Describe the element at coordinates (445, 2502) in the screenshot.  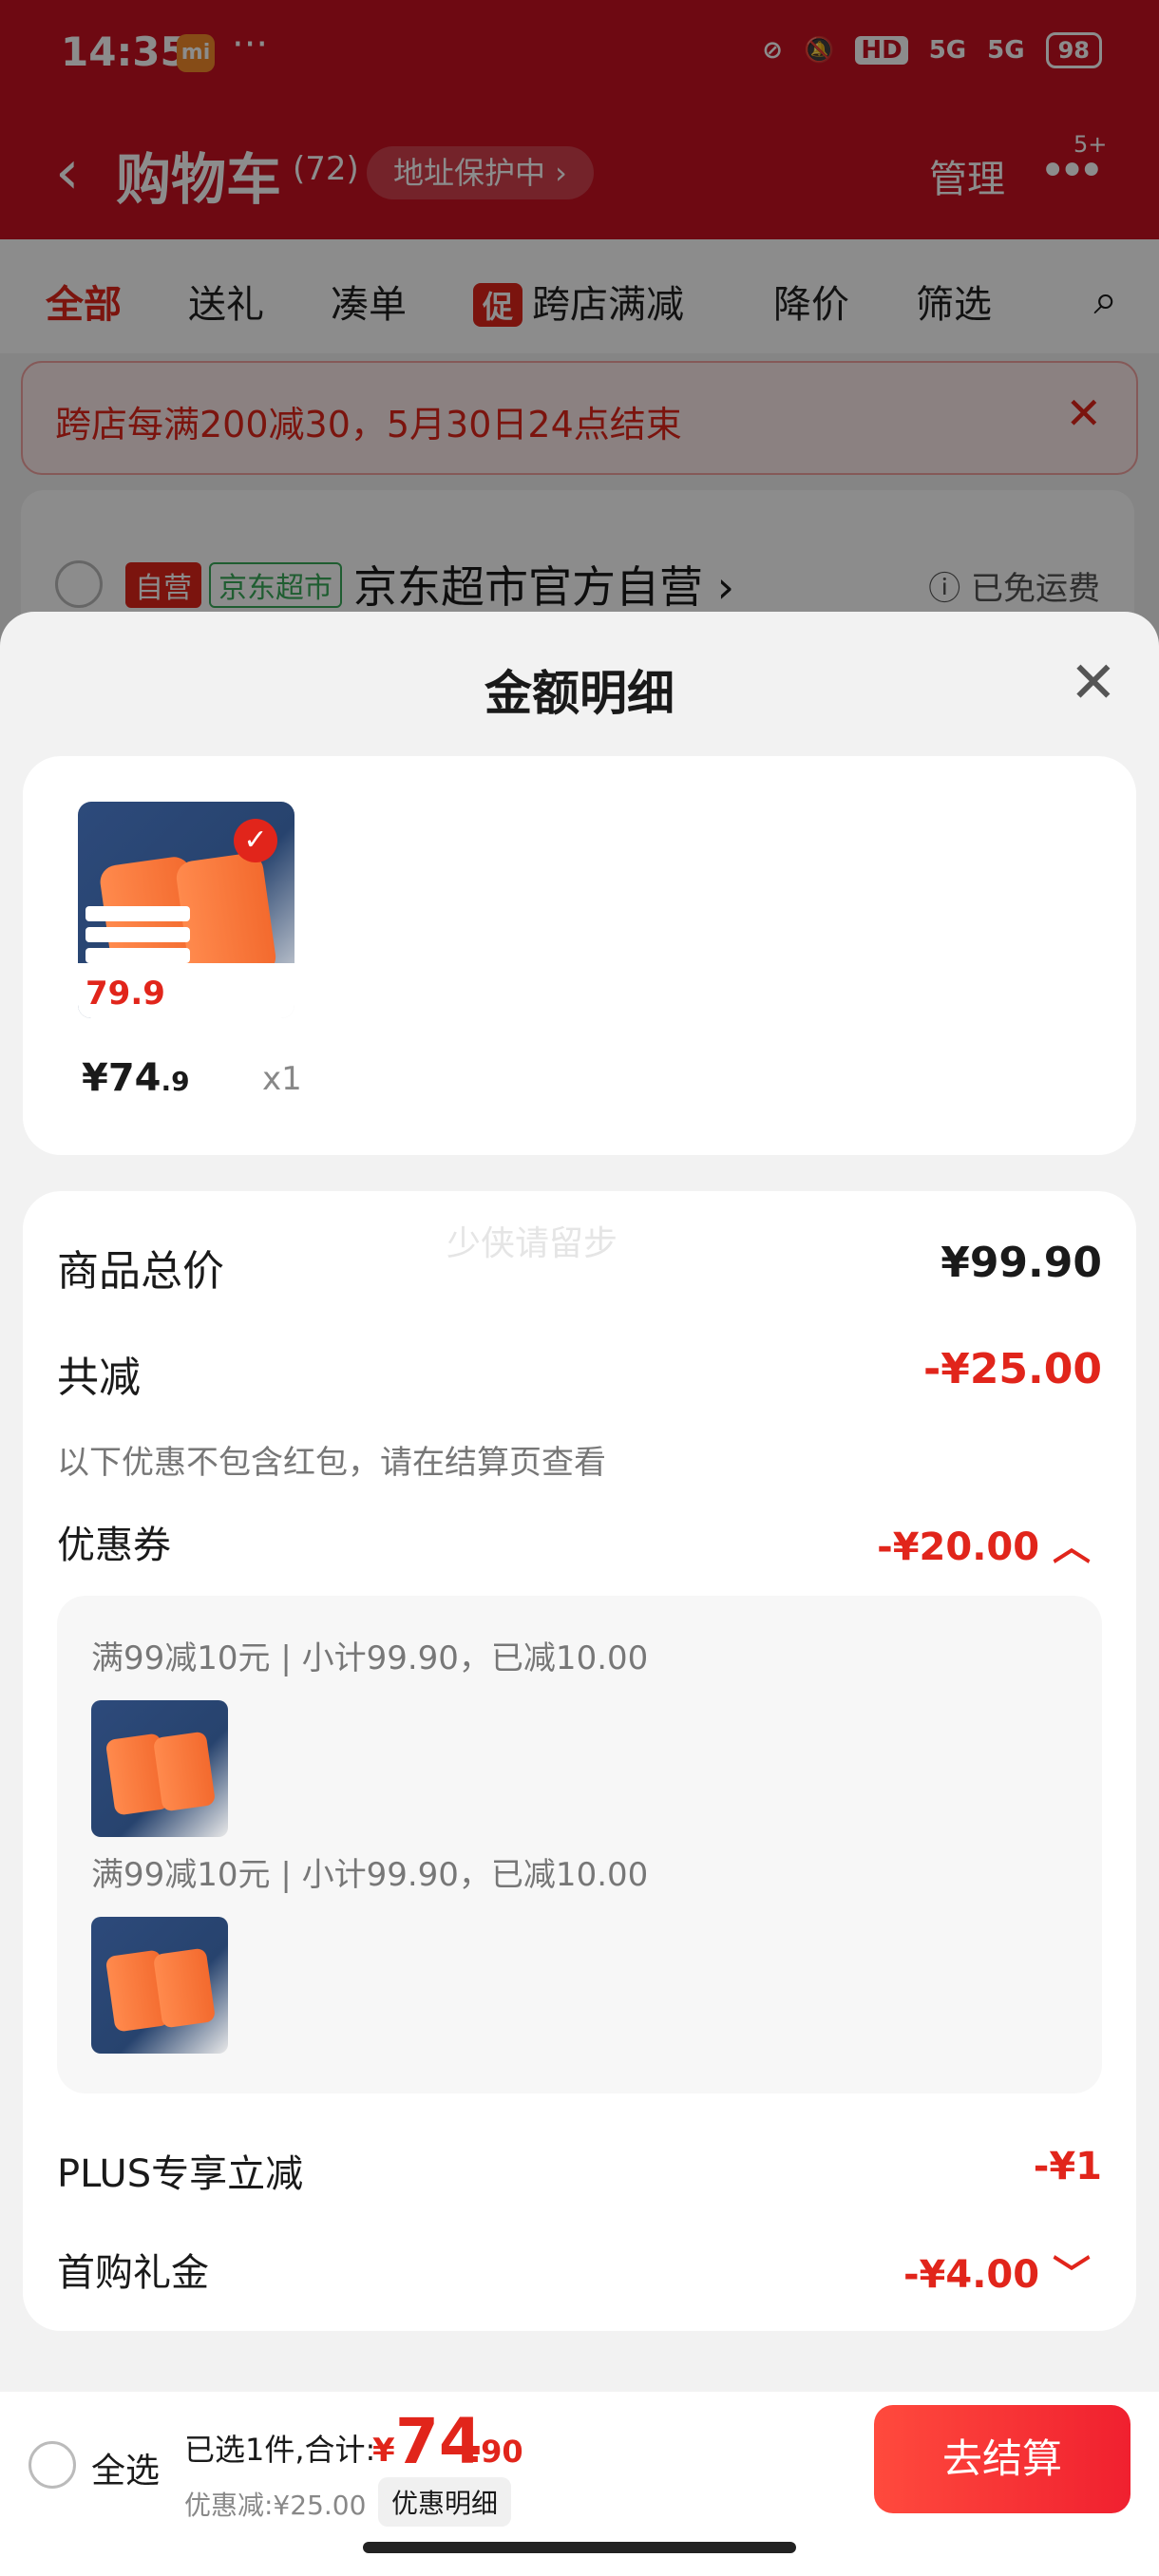
I see `discount-details-button: 优惠明细` at that location.